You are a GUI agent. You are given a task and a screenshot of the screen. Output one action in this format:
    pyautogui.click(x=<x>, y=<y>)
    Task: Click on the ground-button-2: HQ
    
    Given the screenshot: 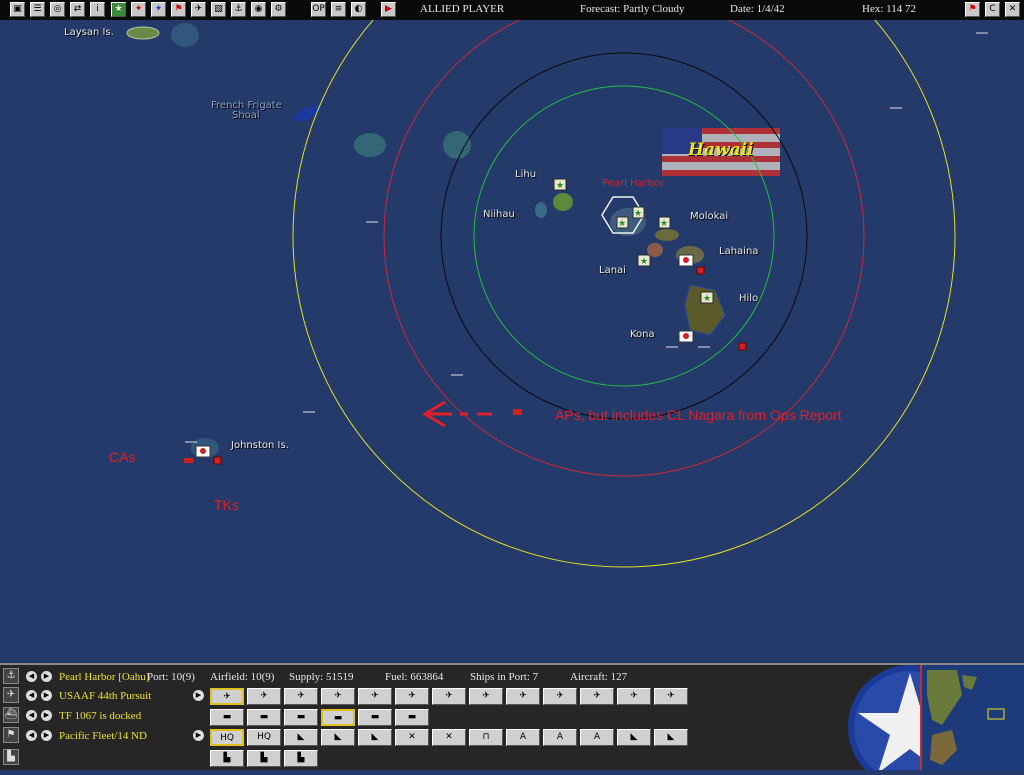 What is the action you would take?
    pyautogui.click(x=264, y=737)
    